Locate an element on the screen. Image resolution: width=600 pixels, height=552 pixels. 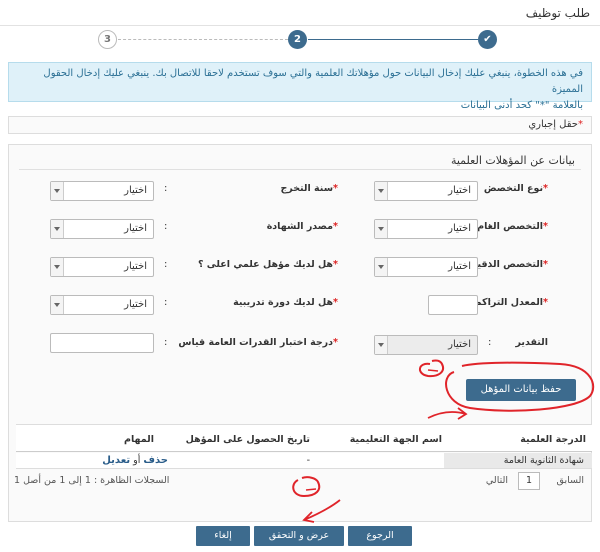
label-text: التخصص العام is located at coordinates (510, 226).